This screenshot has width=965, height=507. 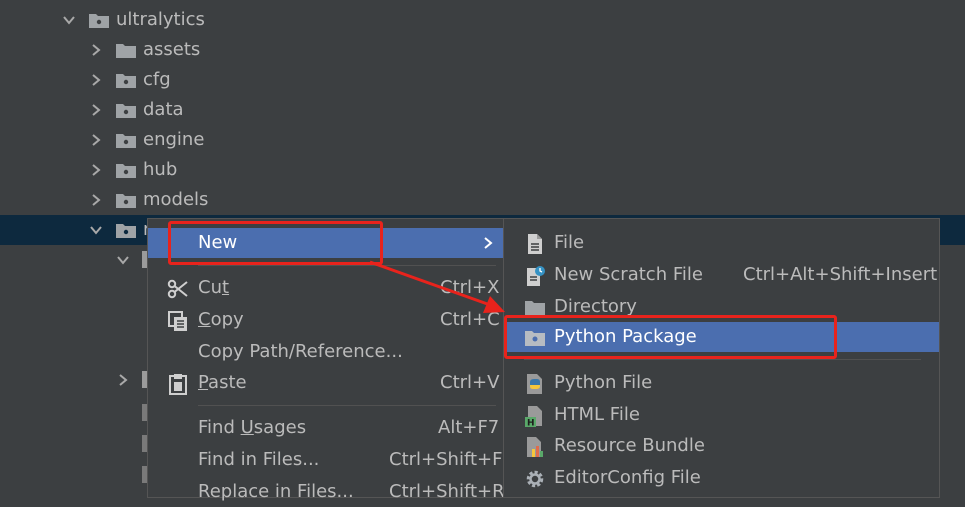 I want to click on menu-item-shortcut: Ctrl+V, so click(x=470, y=382).